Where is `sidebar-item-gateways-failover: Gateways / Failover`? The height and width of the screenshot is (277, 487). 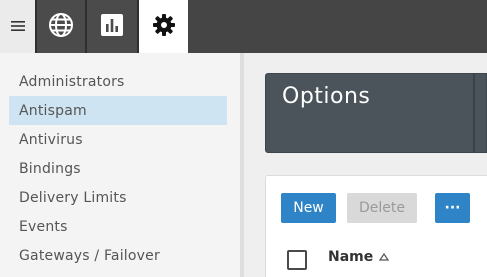 sidebar-item-gateways-failover: Gateways / Failover is located at coordinates (118, 255).